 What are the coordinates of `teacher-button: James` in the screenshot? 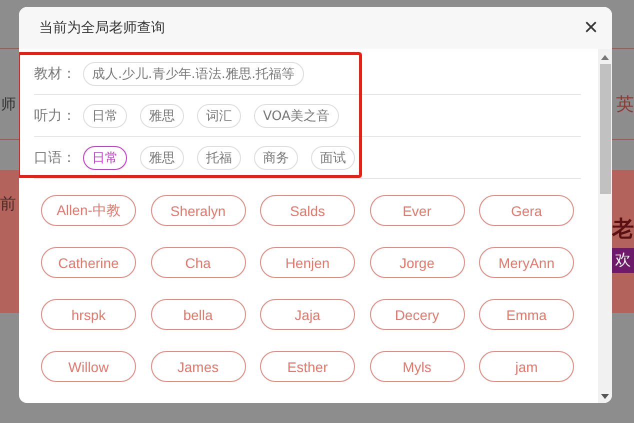 It's located at (198, 366).